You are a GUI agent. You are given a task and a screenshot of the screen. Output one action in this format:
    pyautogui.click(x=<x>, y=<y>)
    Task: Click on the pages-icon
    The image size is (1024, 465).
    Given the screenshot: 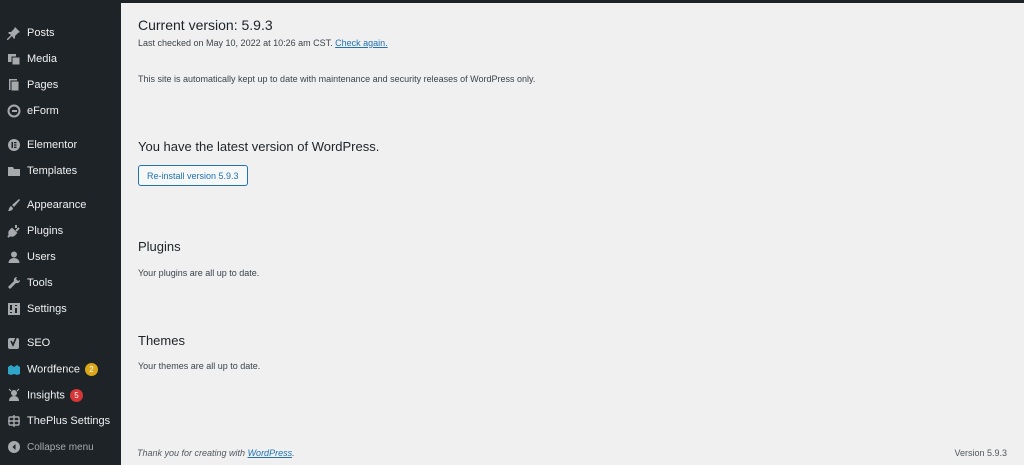 What is the action you would take?
    pyautogui.click(x=14, y=85)
    